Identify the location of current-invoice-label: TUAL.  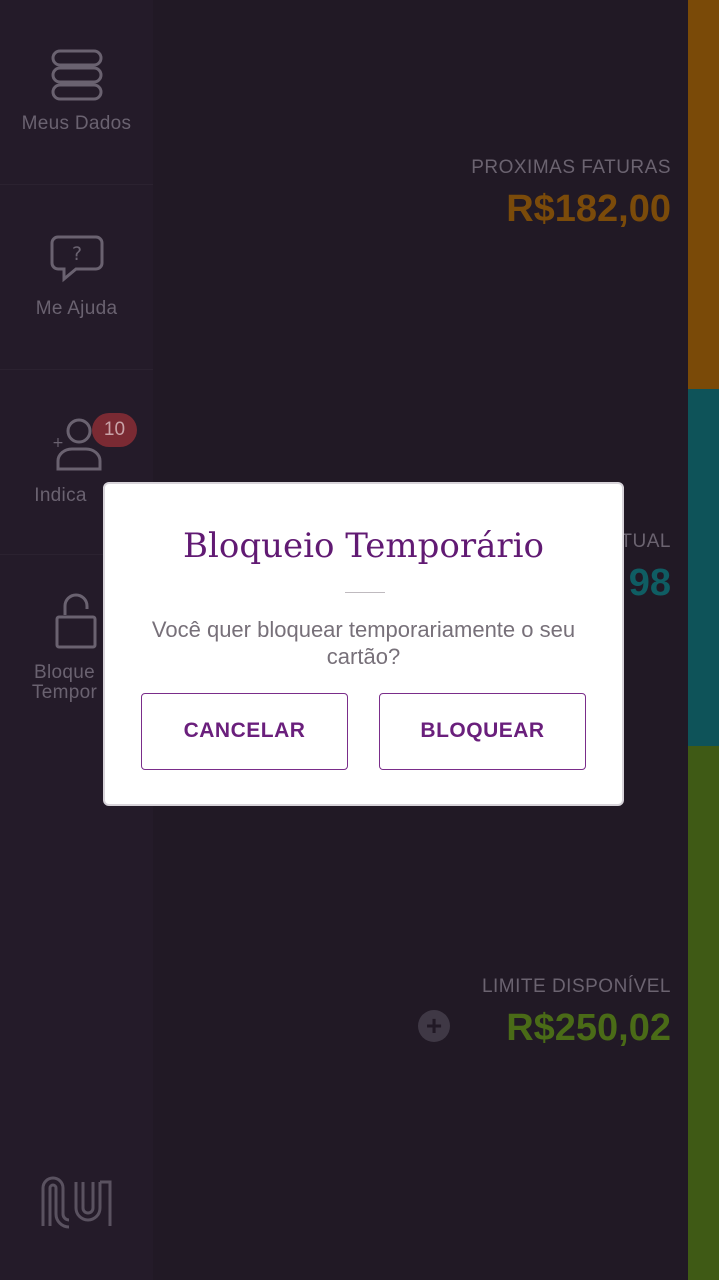
(645, 541).